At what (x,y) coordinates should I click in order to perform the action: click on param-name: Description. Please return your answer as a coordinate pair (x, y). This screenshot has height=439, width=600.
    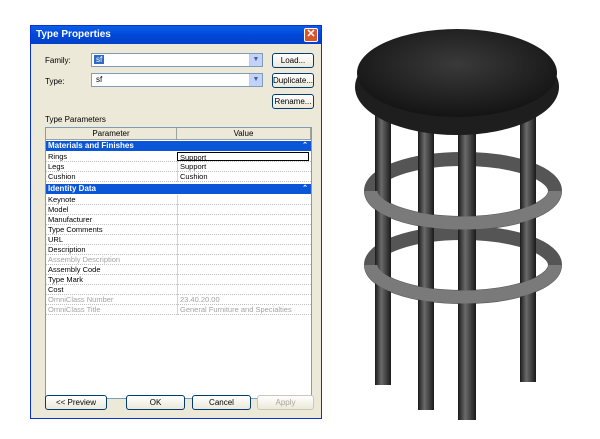
    Looking at the image, I should click on (67, 249).